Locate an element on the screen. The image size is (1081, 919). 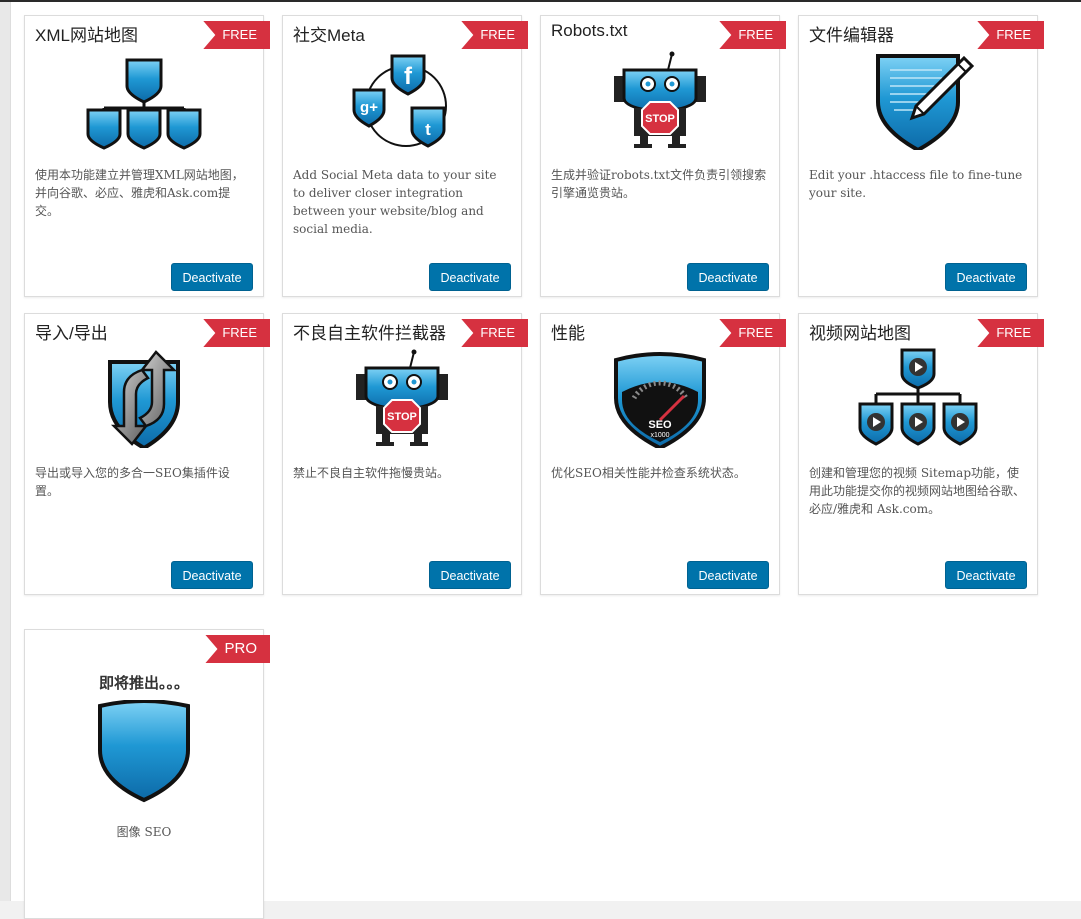
gauge-label-seo: SEO is located at coordinates (660, 425).